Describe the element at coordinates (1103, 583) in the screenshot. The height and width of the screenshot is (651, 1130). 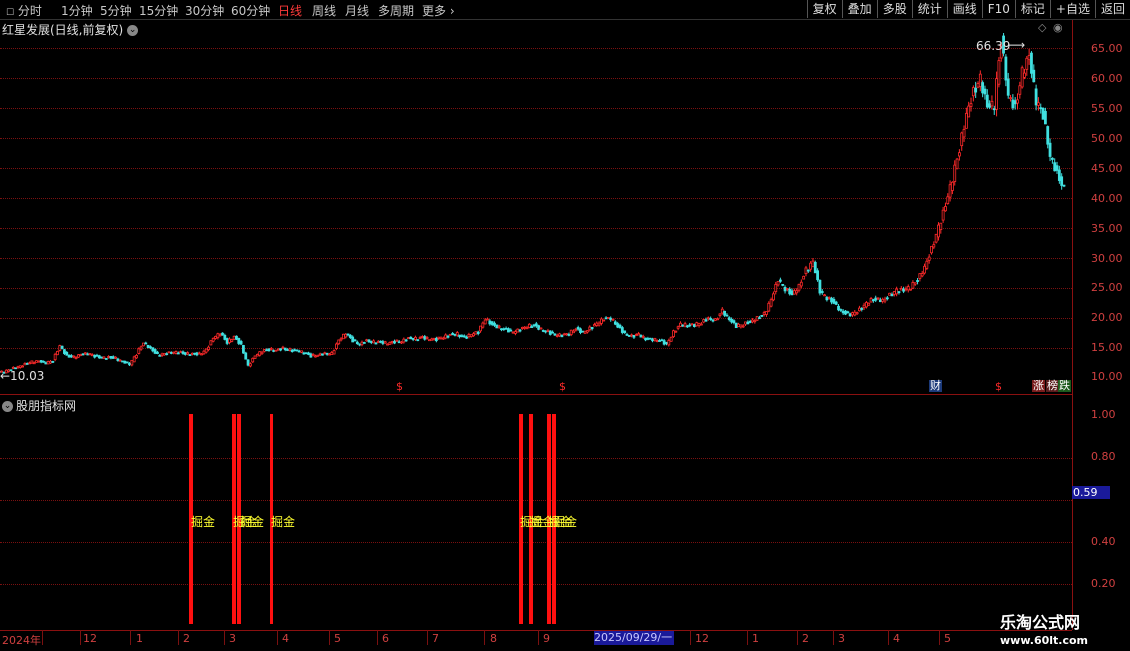
I see `y-tick-label: 0.20` at that location.